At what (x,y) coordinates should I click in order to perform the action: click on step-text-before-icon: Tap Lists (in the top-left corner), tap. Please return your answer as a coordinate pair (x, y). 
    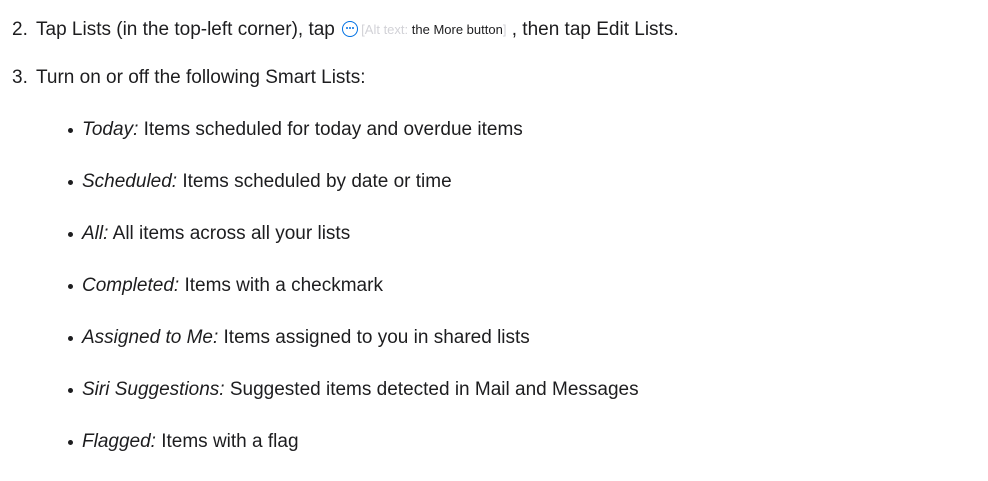
    Looking at the image, I should click on (185, 29).